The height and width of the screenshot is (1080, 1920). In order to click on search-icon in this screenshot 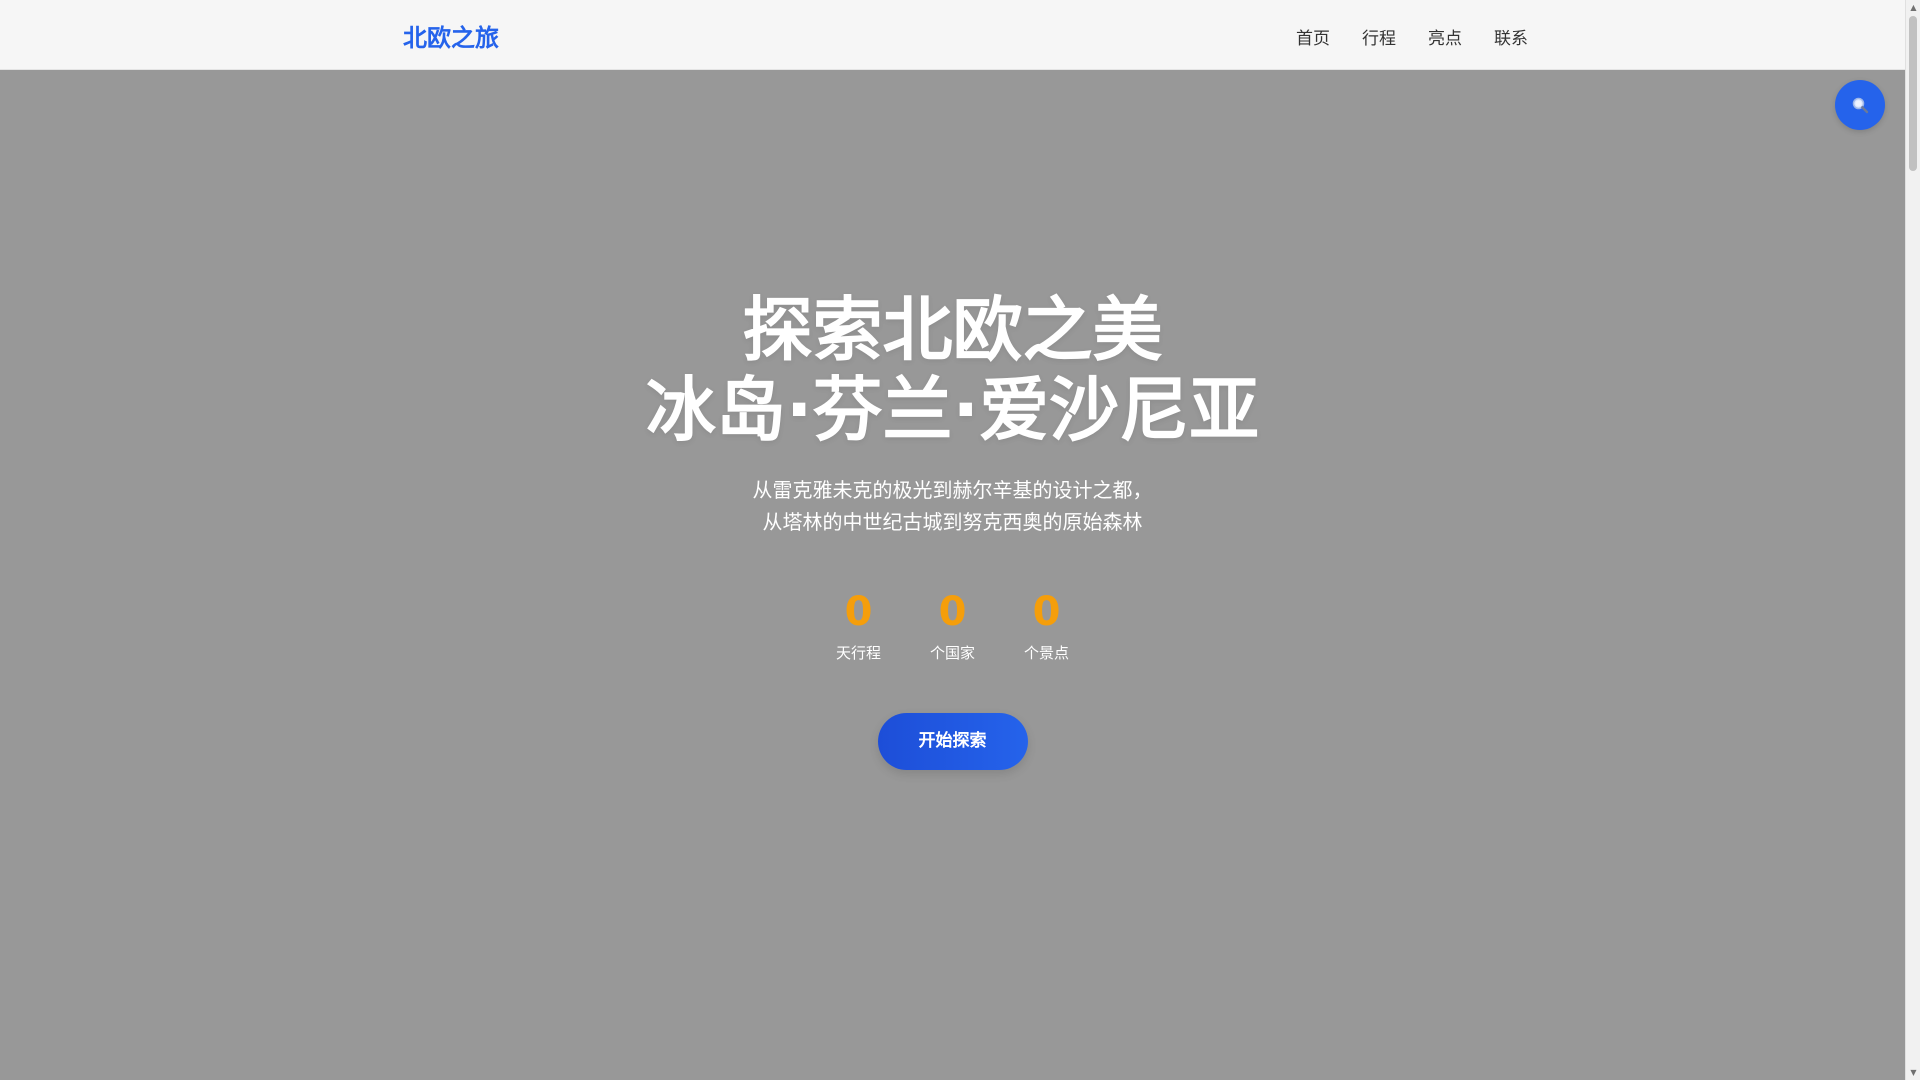, I will do `click(1860, 105)`.